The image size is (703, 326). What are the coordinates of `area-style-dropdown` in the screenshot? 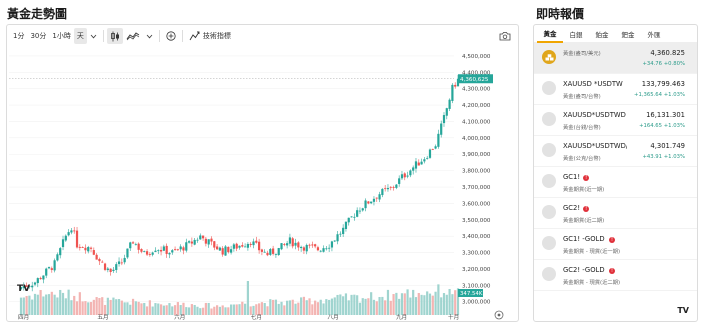 It's located at (149, 36).